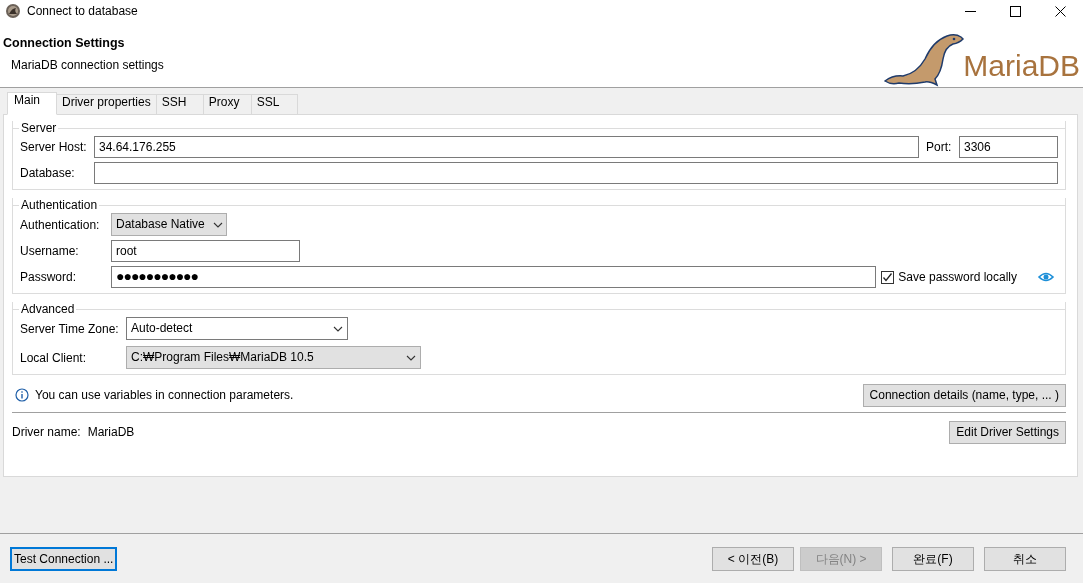 The height and width of the screenshot is (583, 1083). What do you see at coordinates (48, 173) in the screenshot?
I see `field-label: Database:` at bounding box center [48, 173].